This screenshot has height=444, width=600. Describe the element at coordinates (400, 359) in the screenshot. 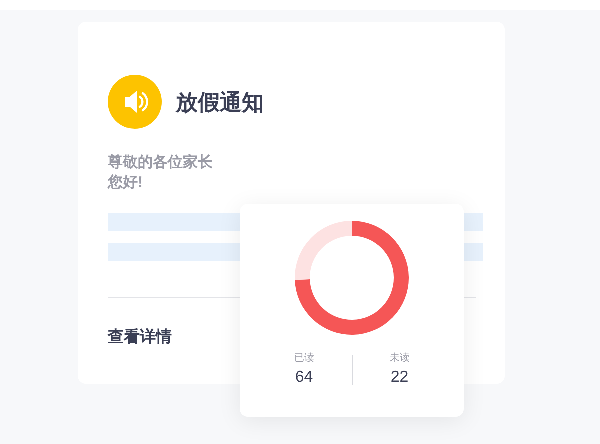

I see `stat-label: 未读` at that location.